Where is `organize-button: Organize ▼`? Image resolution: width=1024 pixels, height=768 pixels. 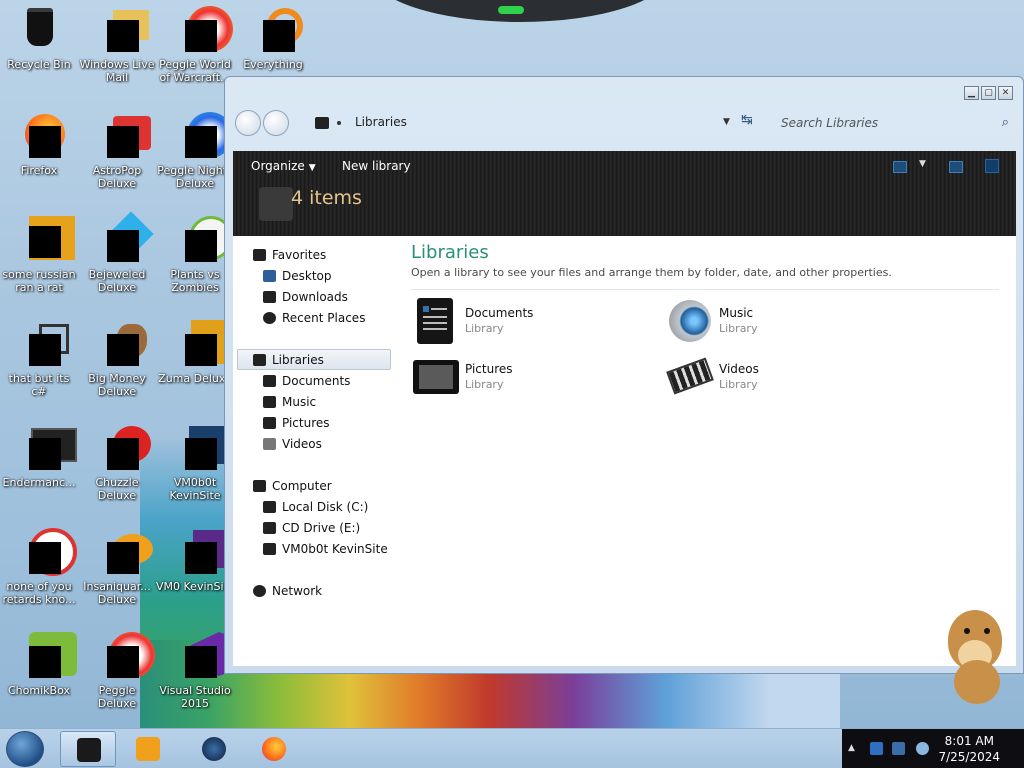
organize-button: Organize ▼ is located at coordinates (283, 166).